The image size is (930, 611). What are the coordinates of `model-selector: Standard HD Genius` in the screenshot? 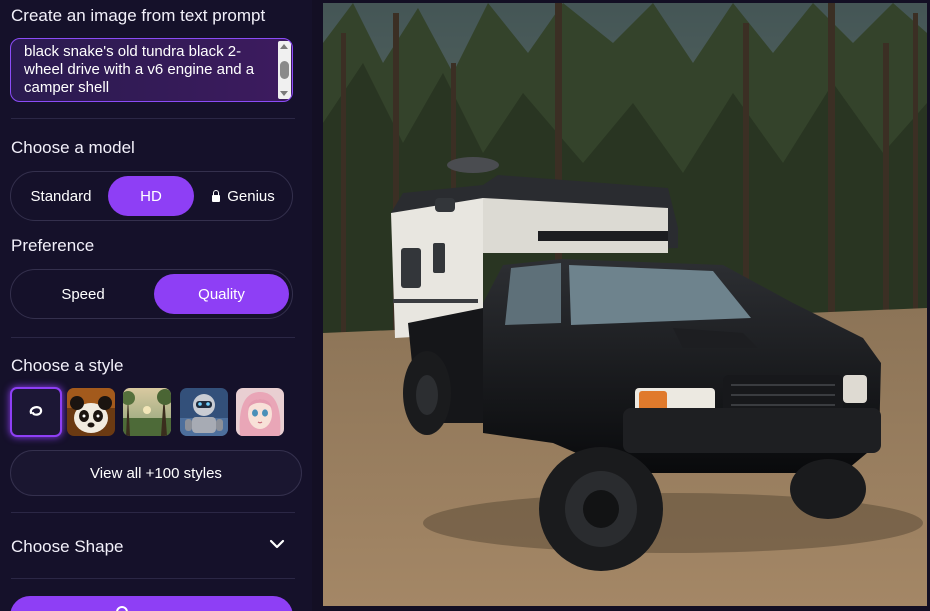 It's located at (151, 196).